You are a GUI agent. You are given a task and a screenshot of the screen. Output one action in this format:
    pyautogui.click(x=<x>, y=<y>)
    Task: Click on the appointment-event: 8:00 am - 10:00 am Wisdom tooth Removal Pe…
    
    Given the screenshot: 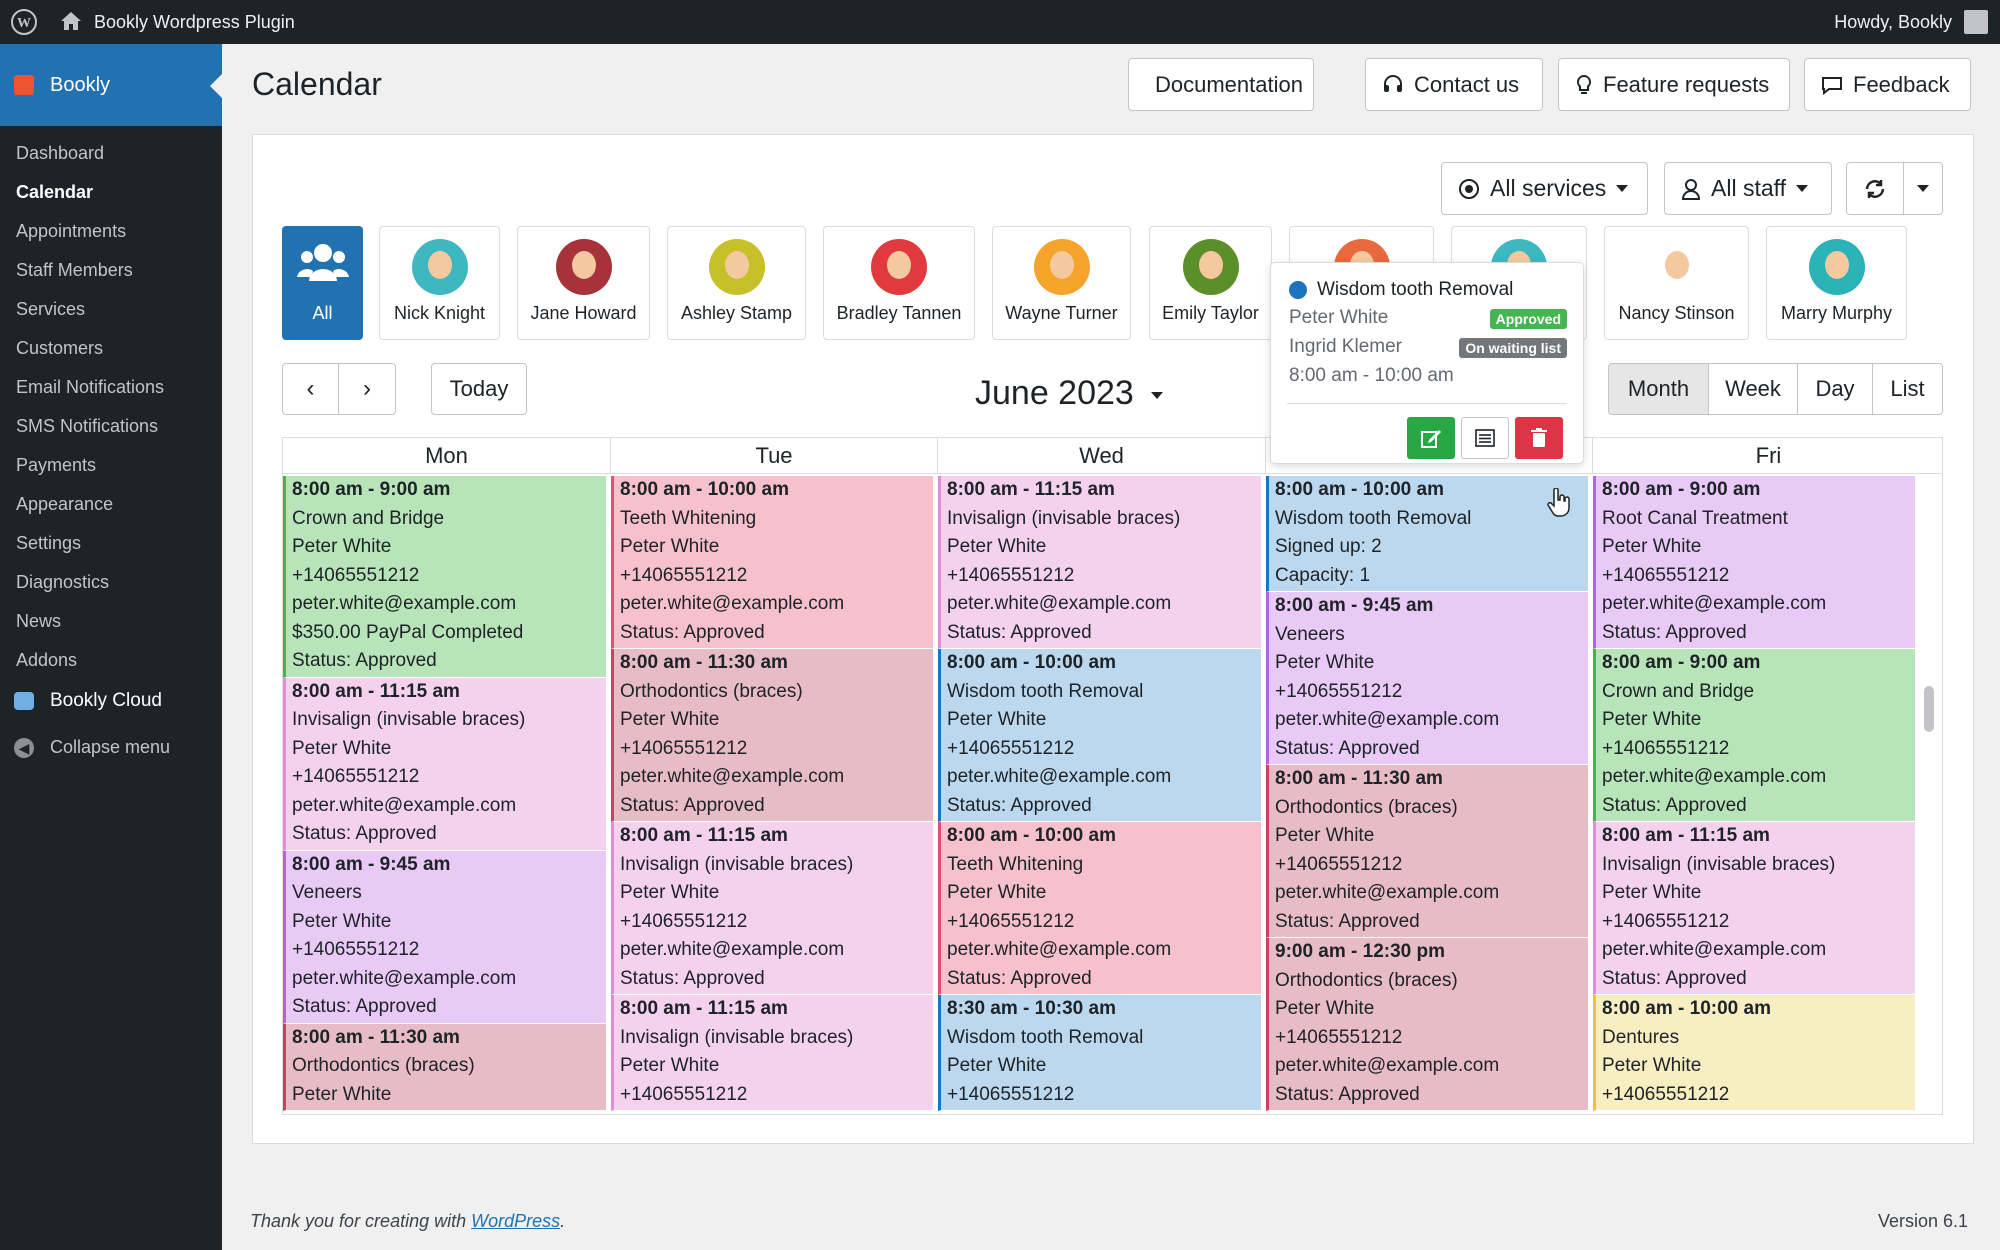 What is the action you would take?
    pyautogui.click(x=1099, y=735)
    